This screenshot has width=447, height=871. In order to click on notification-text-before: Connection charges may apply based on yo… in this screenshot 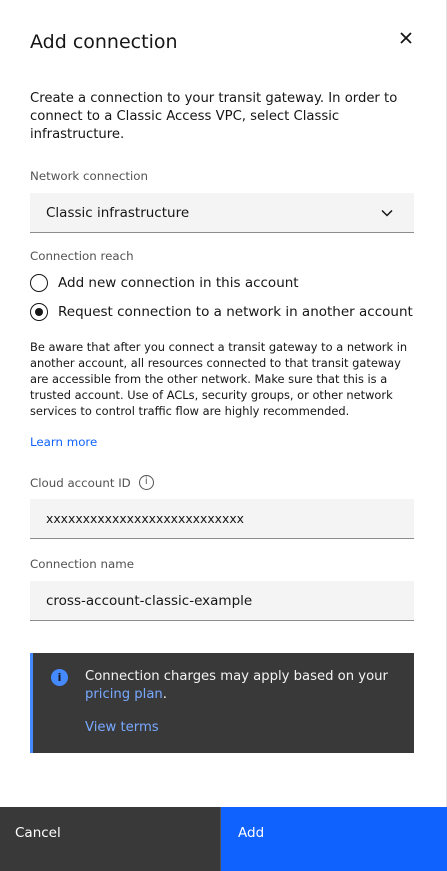, I will do `click(236, 676)`.